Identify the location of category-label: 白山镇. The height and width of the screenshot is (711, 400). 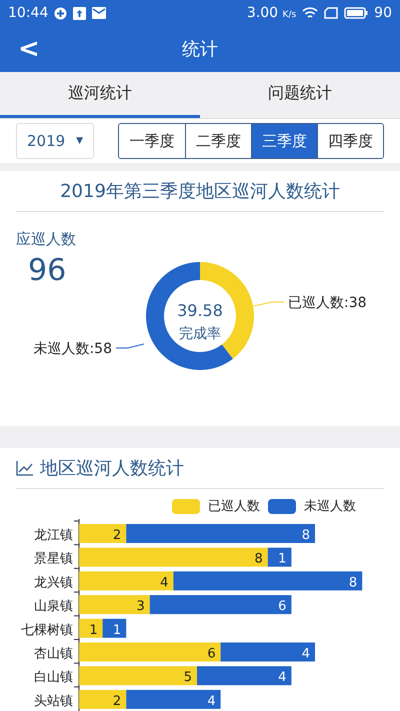
(53, 678).